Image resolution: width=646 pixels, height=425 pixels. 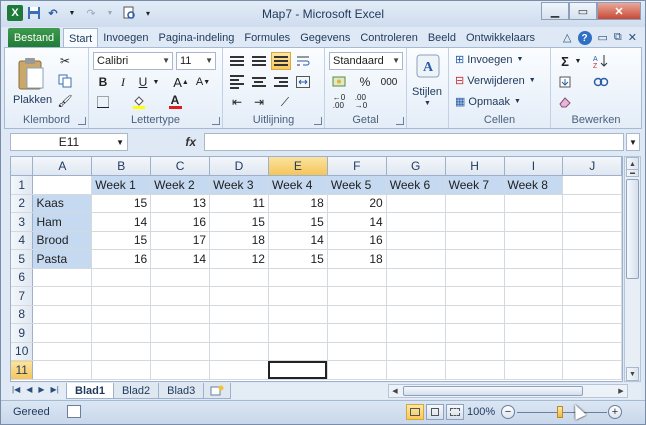 I want to click on cell-a3: Ham, so click(x=62, y=222).